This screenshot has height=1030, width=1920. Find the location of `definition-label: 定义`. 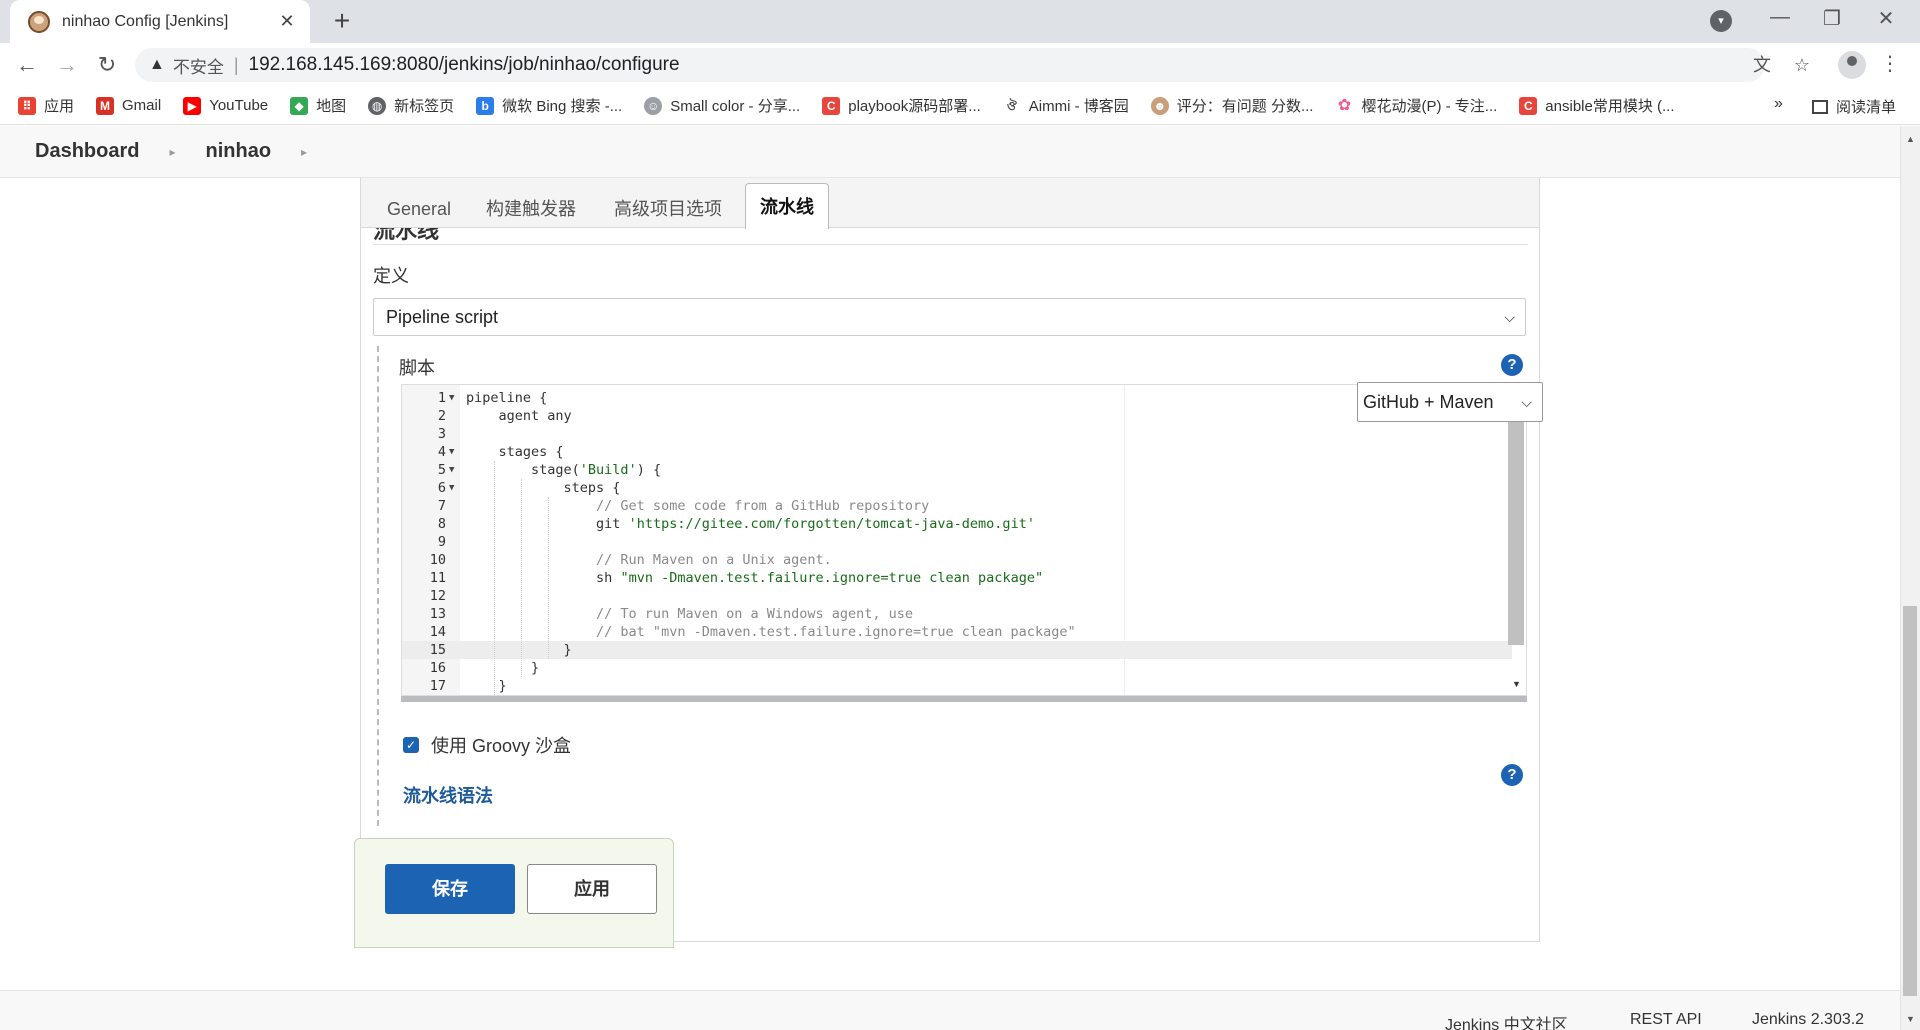

definition-label: 定义 is located at coordinates (391, 276).